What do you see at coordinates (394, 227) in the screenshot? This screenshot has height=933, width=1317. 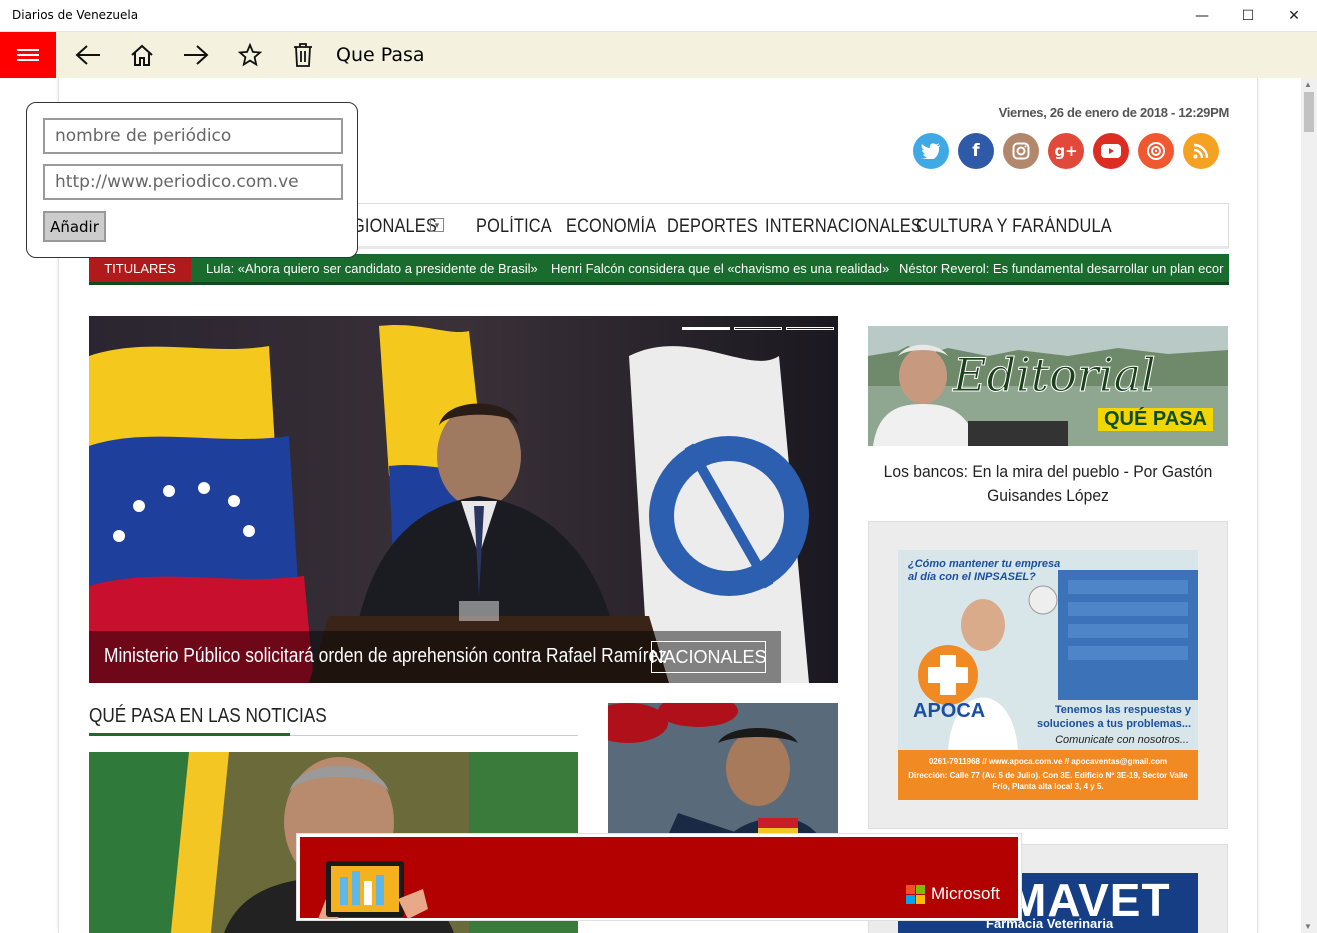 I see `menu-item-regionales: GIONALES` at bounding box center [394, 227].